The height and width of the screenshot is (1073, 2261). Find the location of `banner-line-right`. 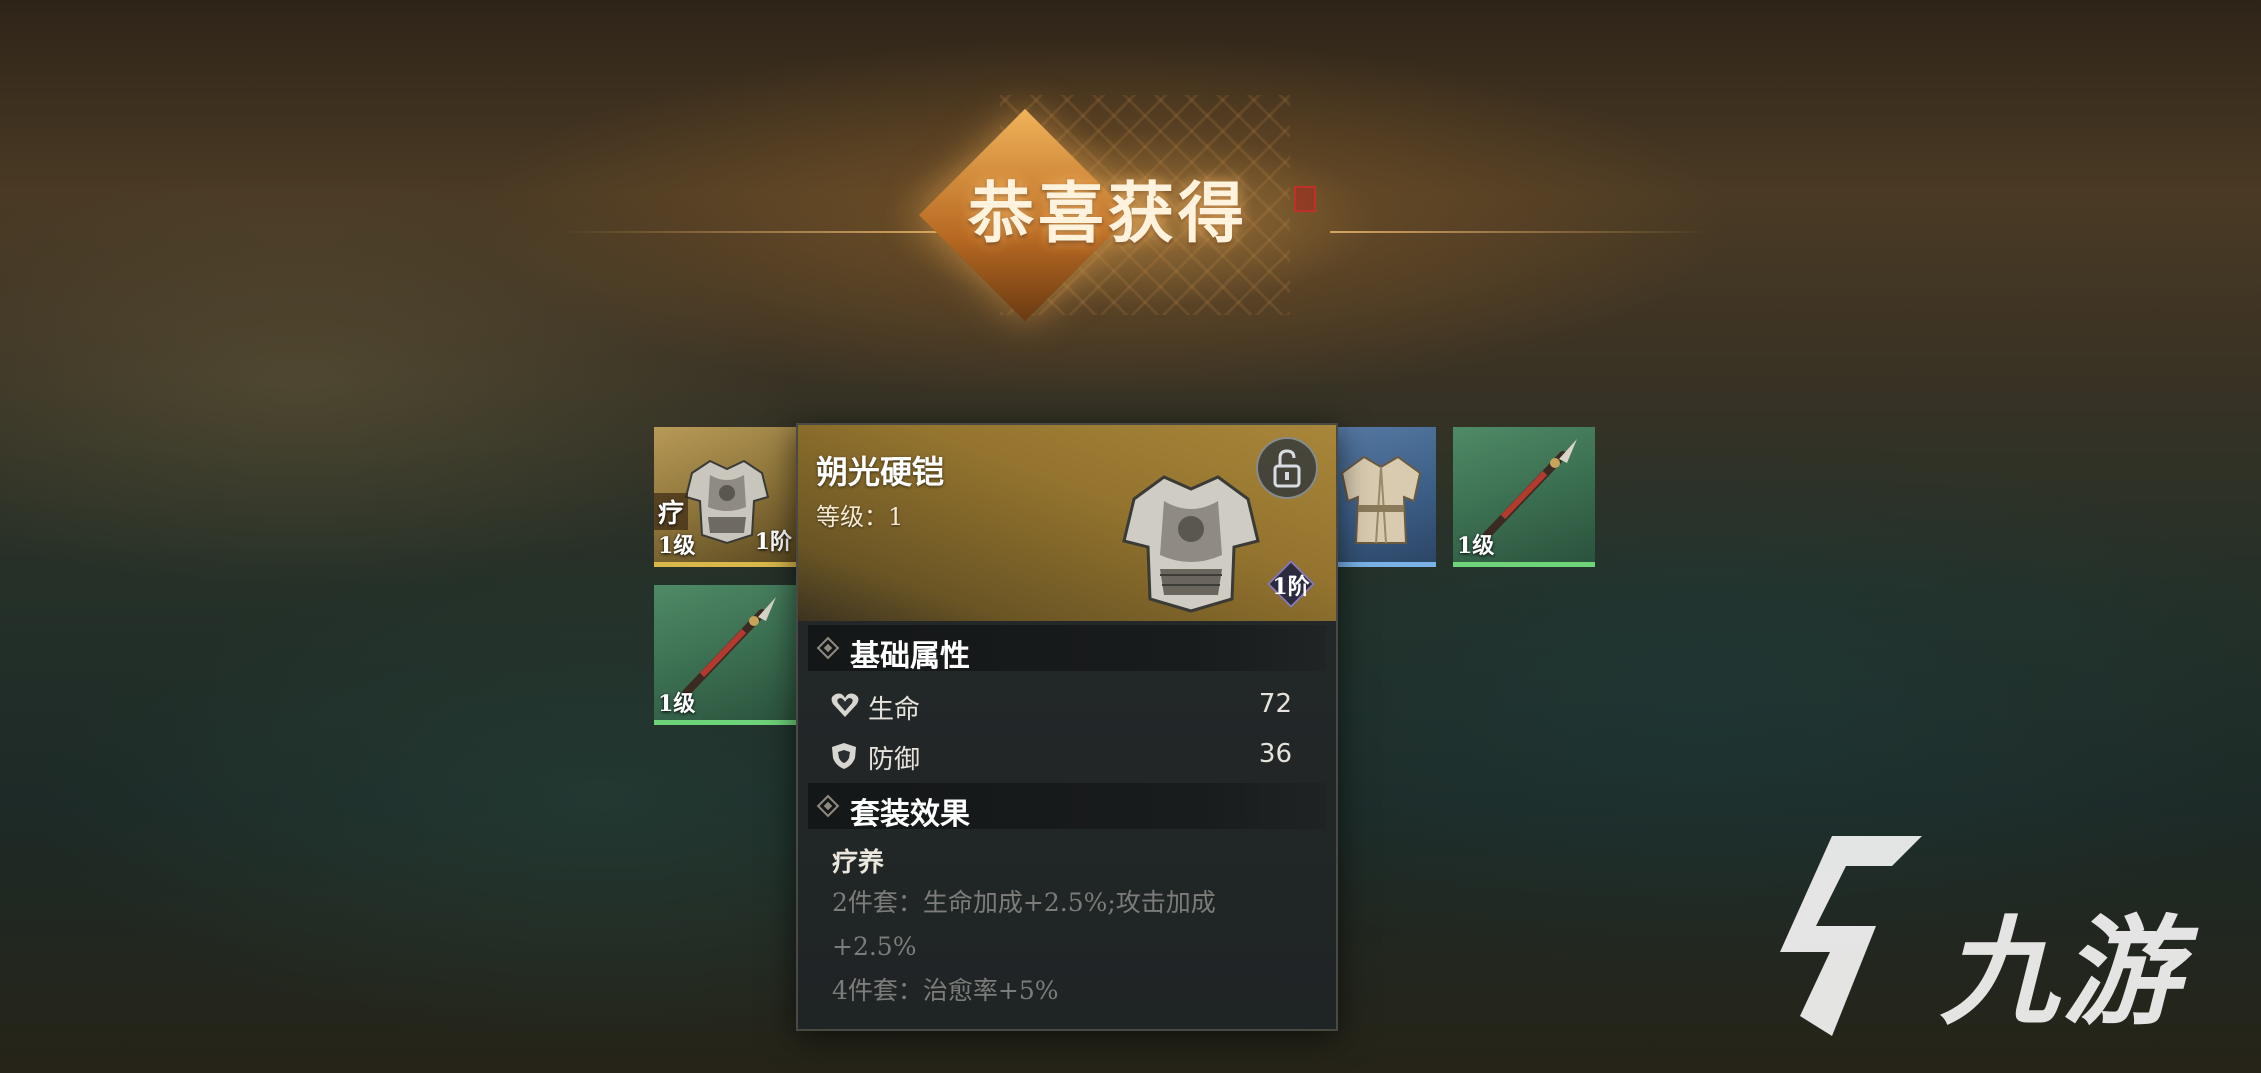

banner-line-right is located at coordinates (1520, 232).